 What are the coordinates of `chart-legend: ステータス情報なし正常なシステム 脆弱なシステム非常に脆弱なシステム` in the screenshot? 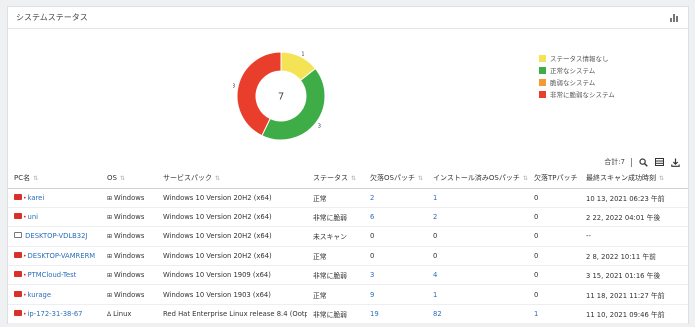 It's located at (577, 76).